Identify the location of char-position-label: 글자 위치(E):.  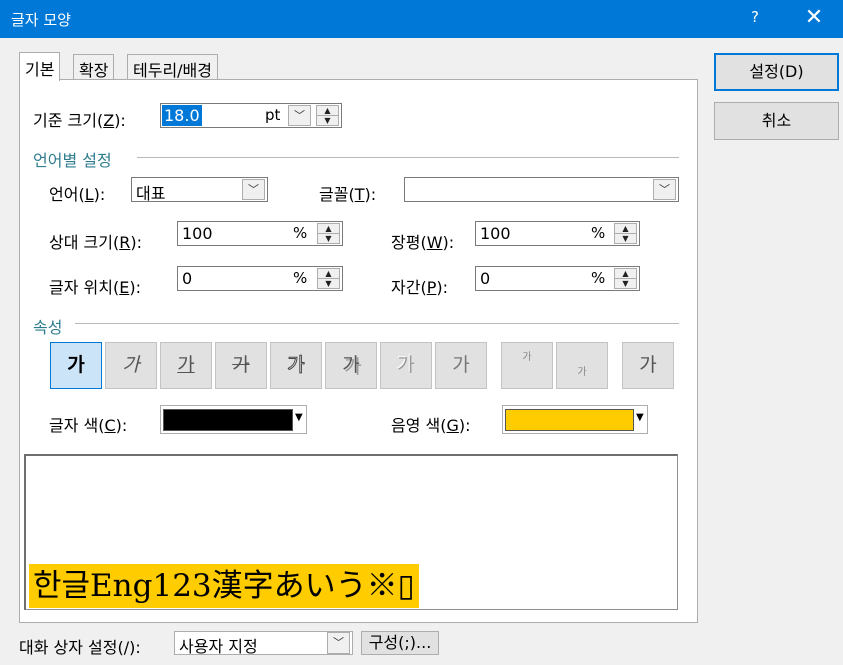
(95, 287).